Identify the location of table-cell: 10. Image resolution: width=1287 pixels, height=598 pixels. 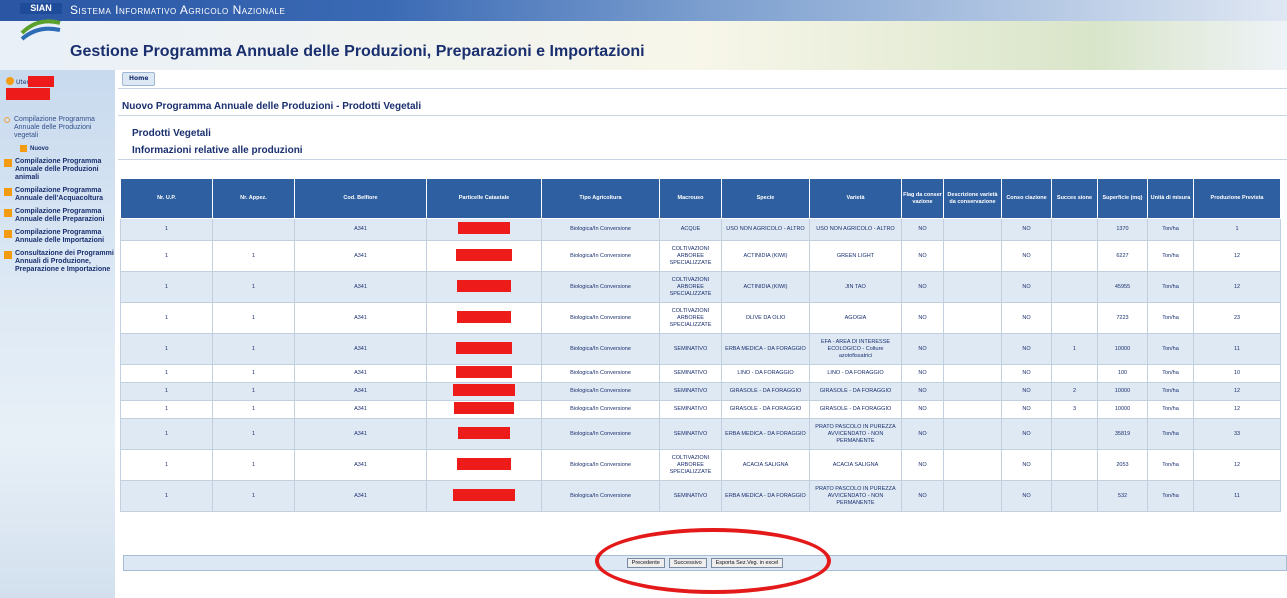
(1237, 373).